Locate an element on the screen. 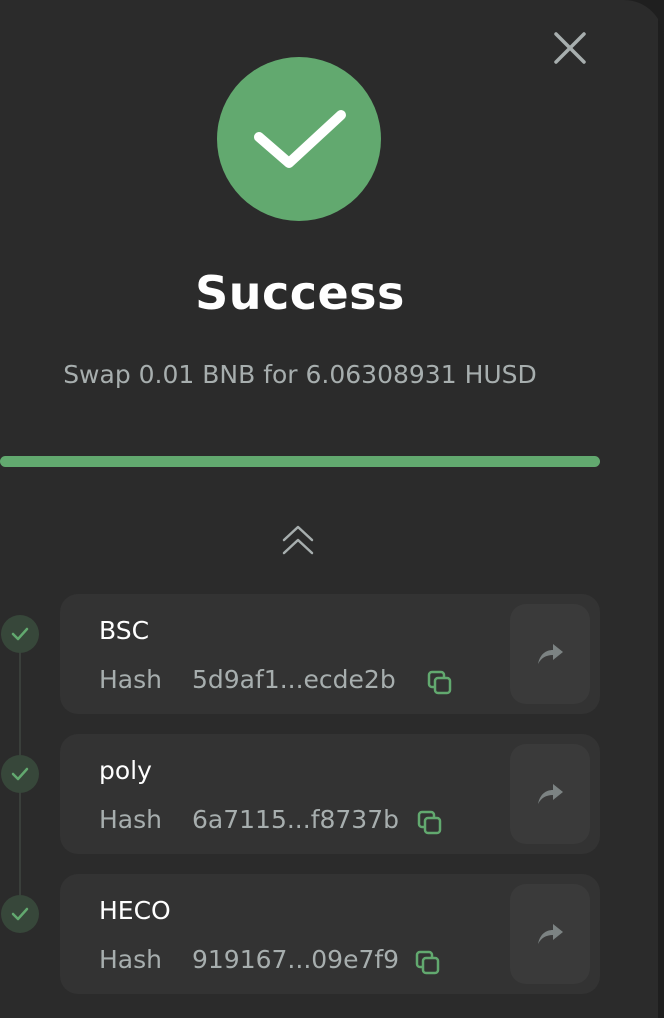 Image resolution: width=664 pixels, height=1018 pixels. step-card-heco: HECO Hash 919167...09e7f9 is located at coordinates (330, 934).